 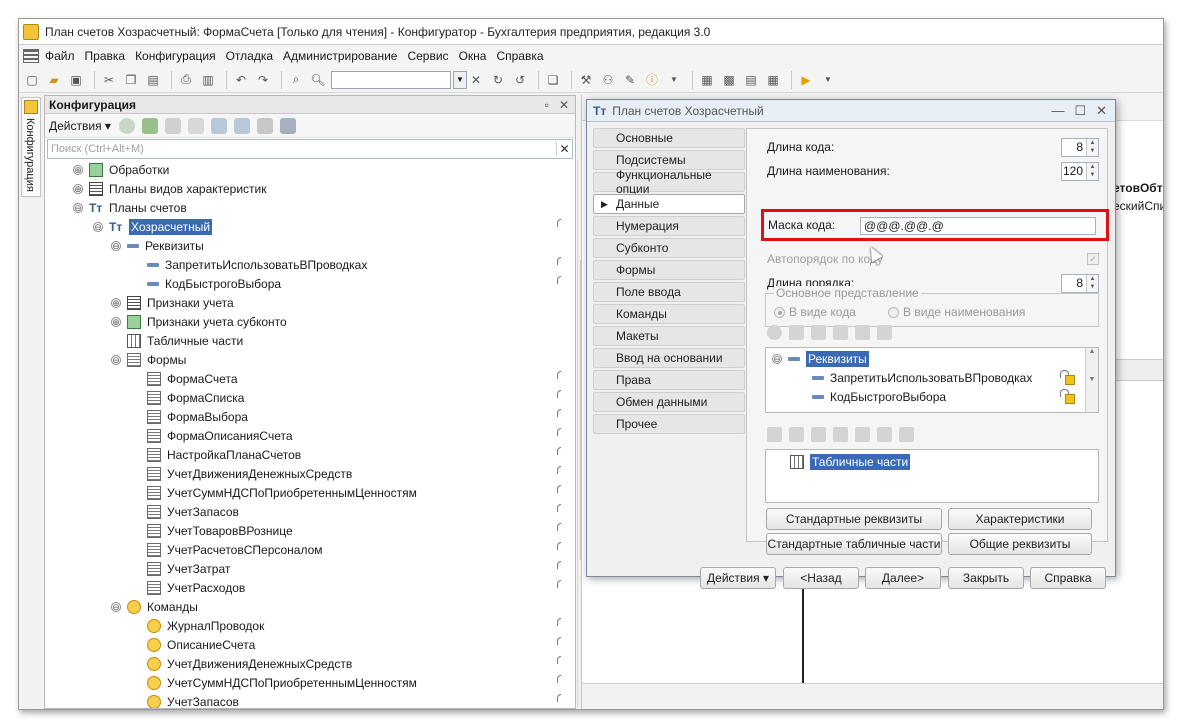 What do you see at coordinates (303, 302) in the screenshot?
I see `tree-item: ⊕ Признаки учета` at bounding box center [303, 302].